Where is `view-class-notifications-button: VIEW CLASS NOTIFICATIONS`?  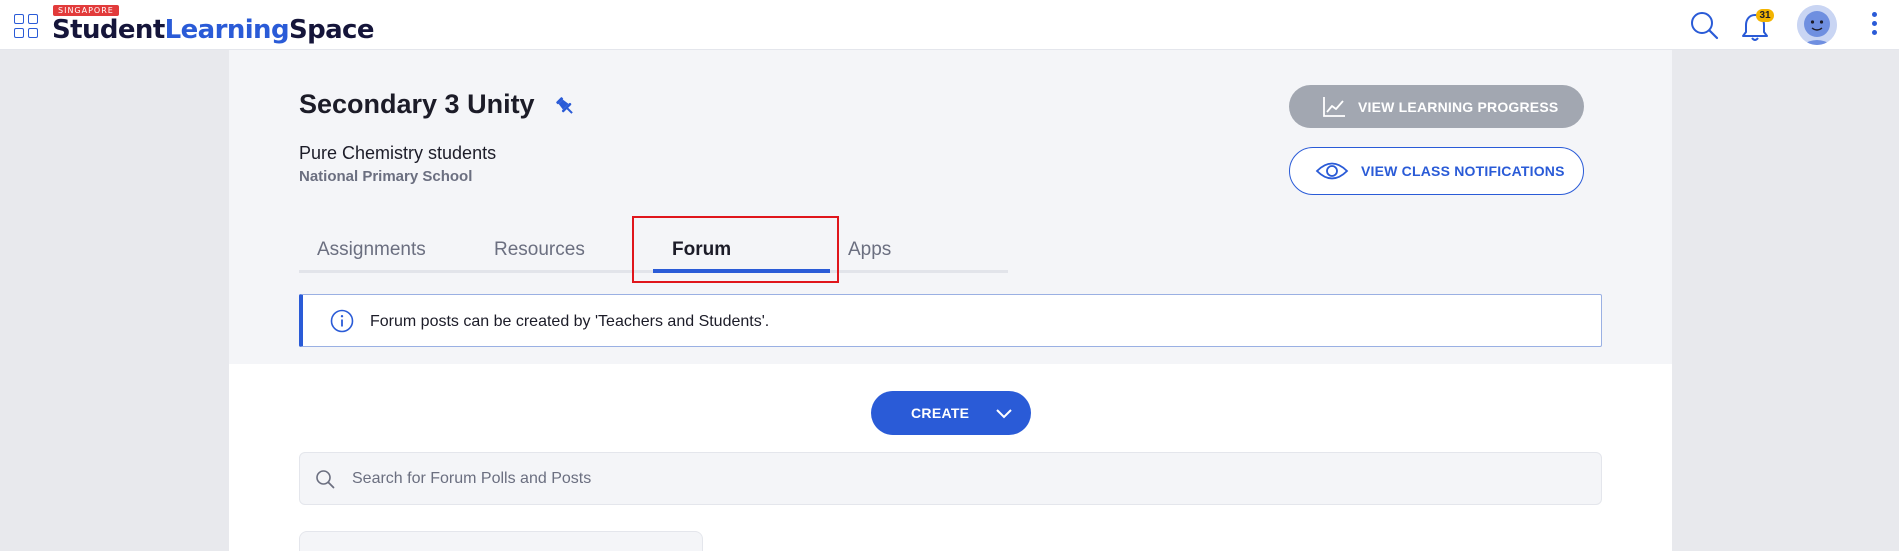 view-class-notifications-button: VIEW CLASS NOTIFICATIONS is located at coordinates (1436, 171).